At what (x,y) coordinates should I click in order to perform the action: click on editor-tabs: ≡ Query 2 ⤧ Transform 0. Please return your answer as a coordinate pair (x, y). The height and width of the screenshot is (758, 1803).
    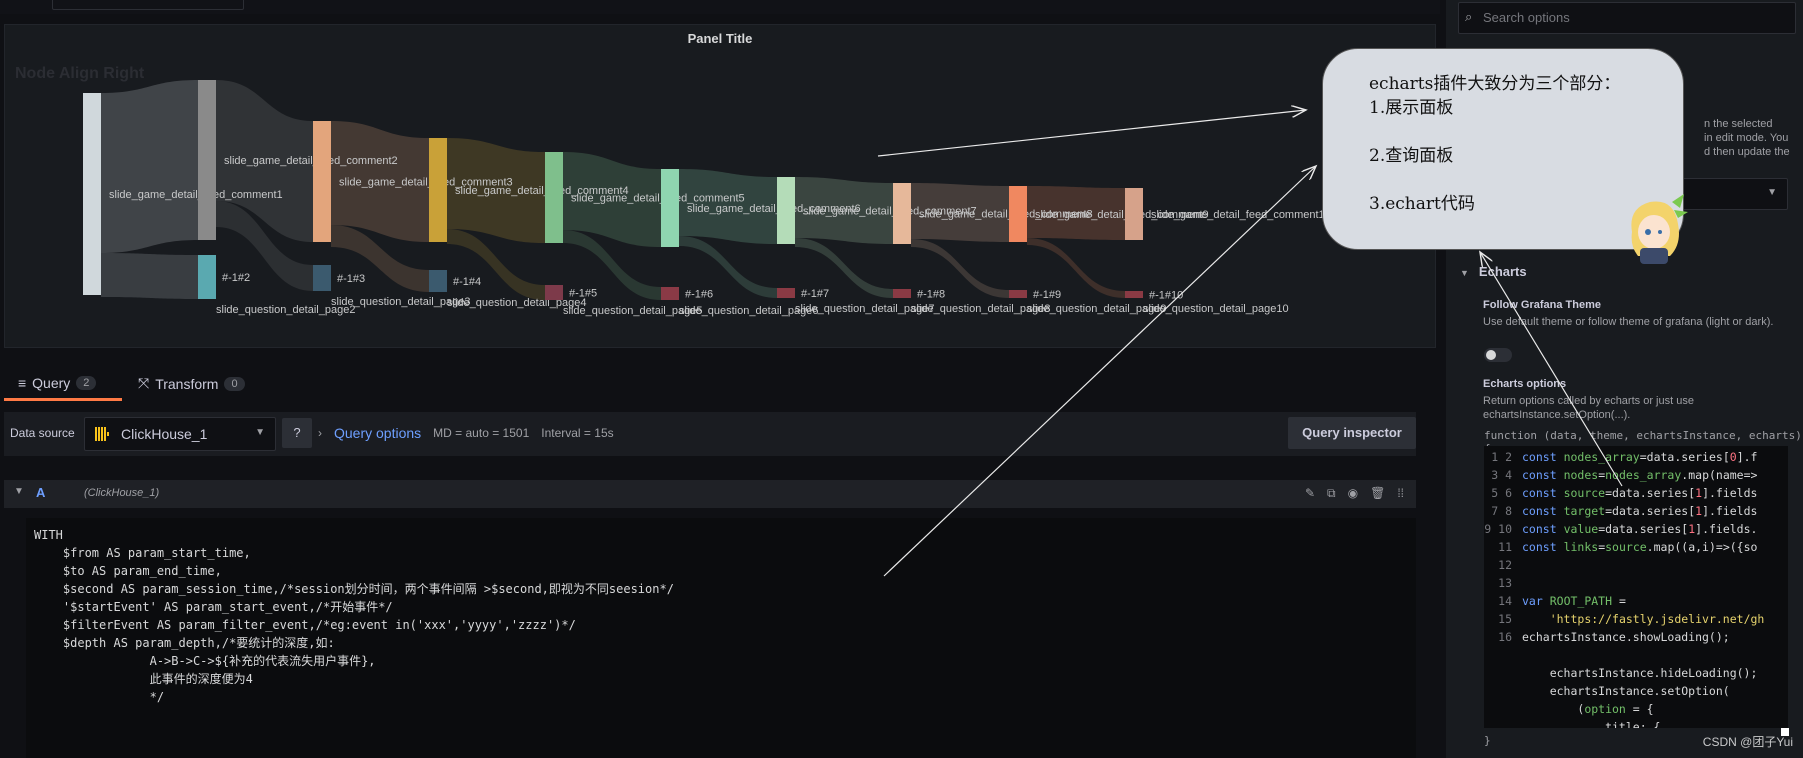
    Looking at the image, I should click on (719, 383).